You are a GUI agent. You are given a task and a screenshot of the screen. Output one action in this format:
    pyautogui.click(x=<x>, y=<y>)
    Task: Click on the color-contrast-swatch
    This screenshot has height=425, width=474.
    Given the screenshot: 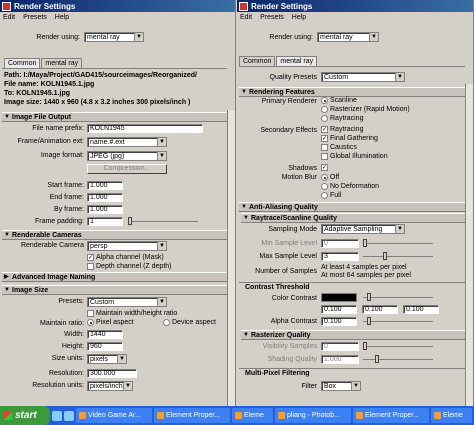 What is the action you would take?
    pyautogui.click(x=339, y=297)
    